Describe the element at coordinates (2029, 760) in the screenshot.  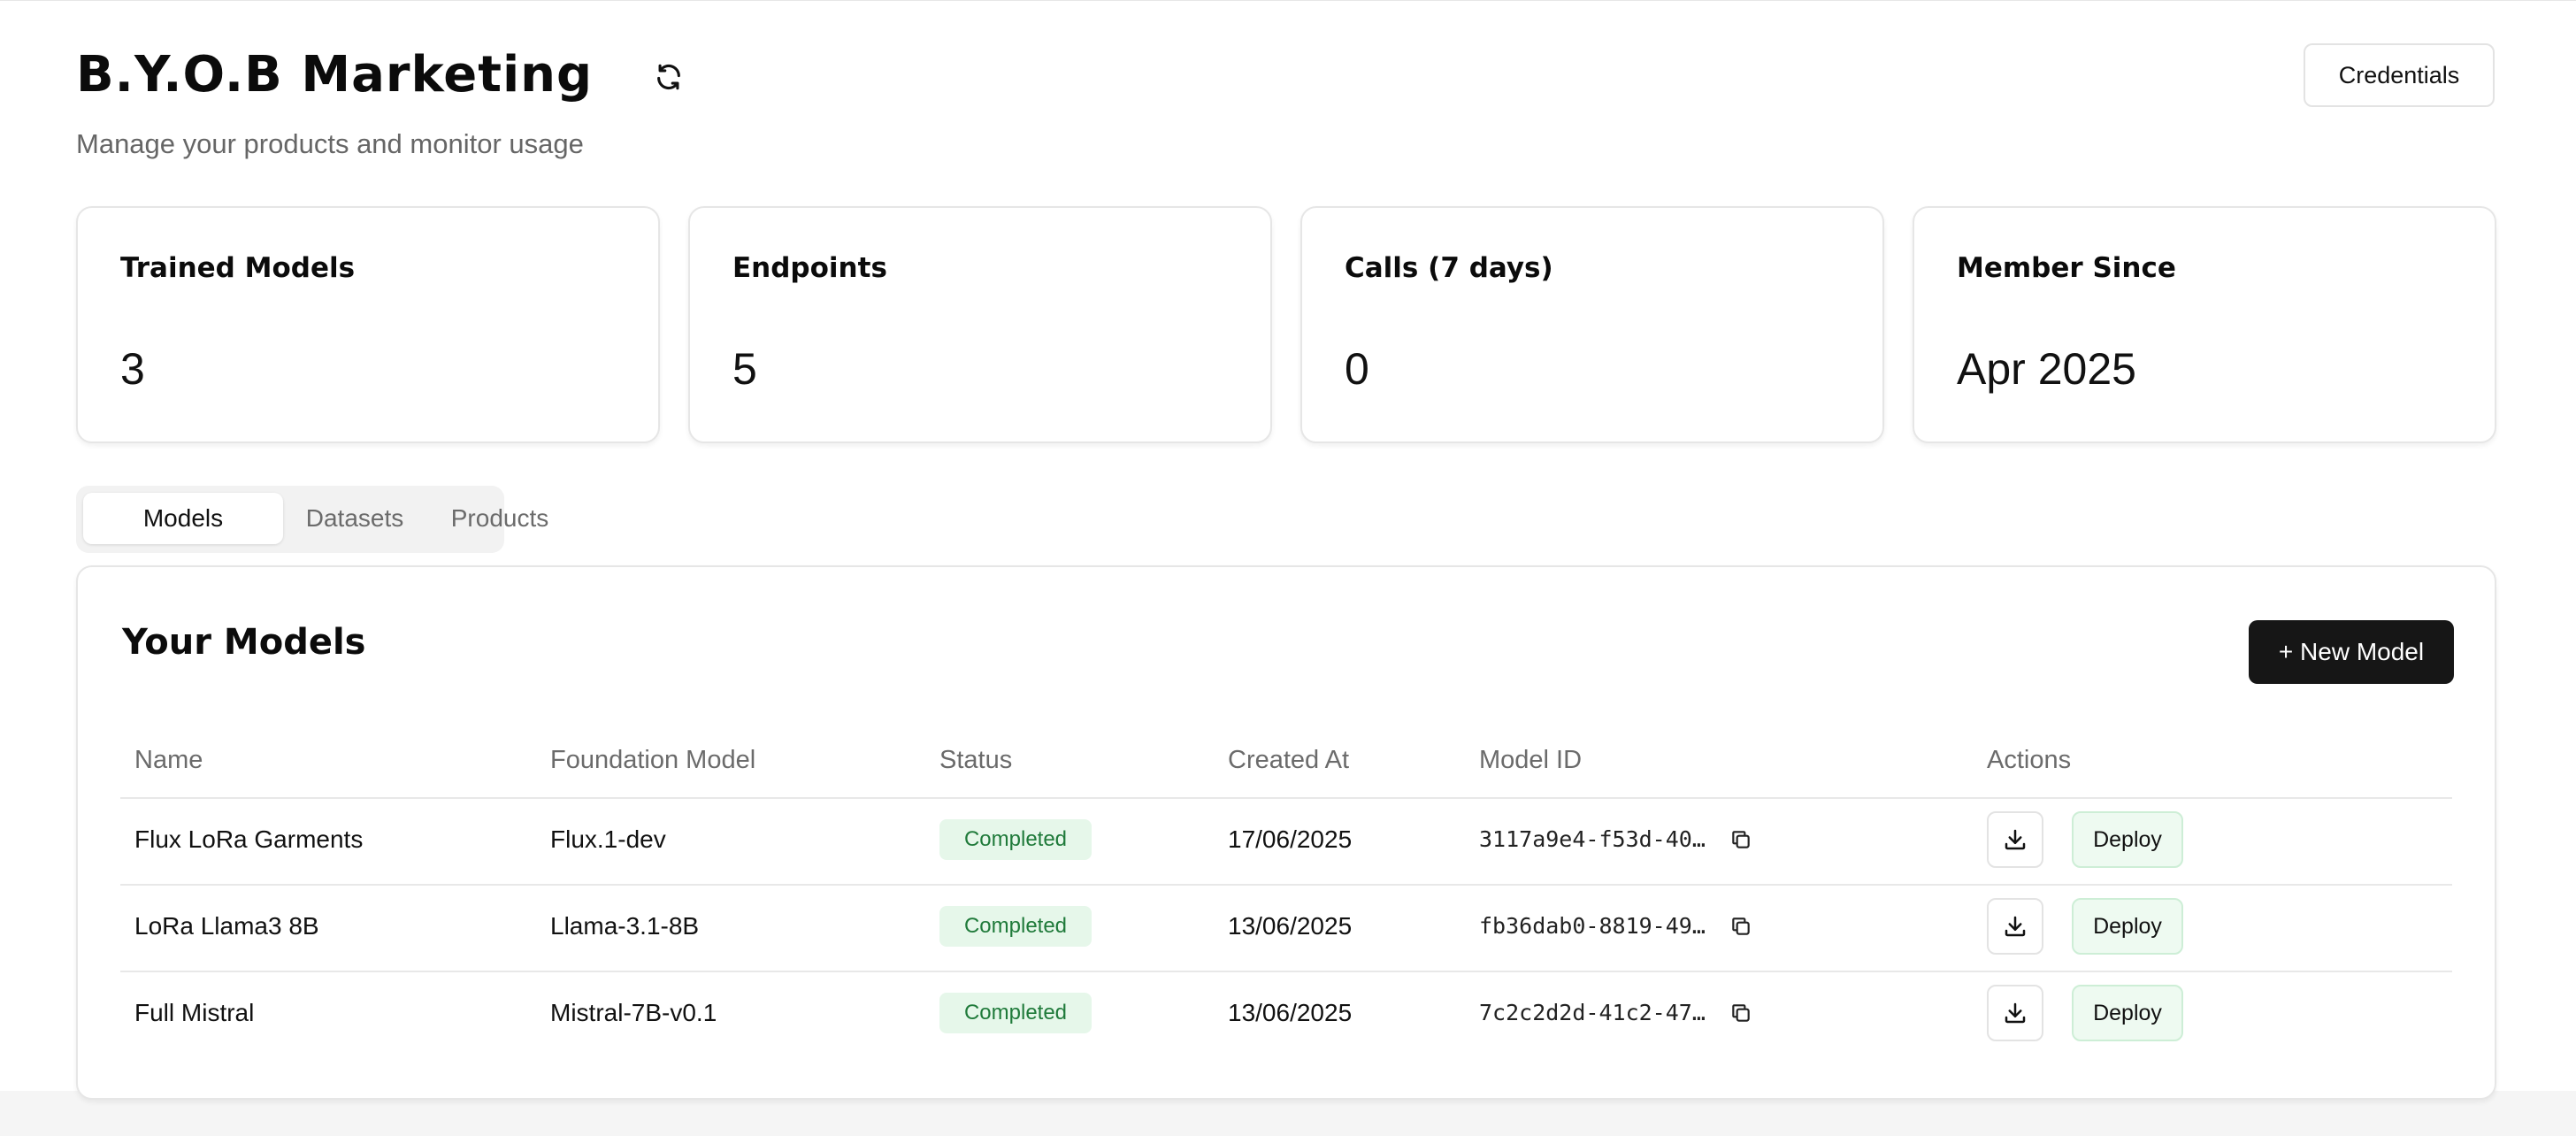
I see `column-header-actions: Actions` at that location.